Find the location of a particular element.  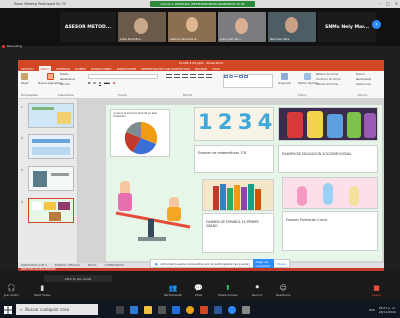

shape-effects-button: Efectos de forma is located at coordinates (327, 84).